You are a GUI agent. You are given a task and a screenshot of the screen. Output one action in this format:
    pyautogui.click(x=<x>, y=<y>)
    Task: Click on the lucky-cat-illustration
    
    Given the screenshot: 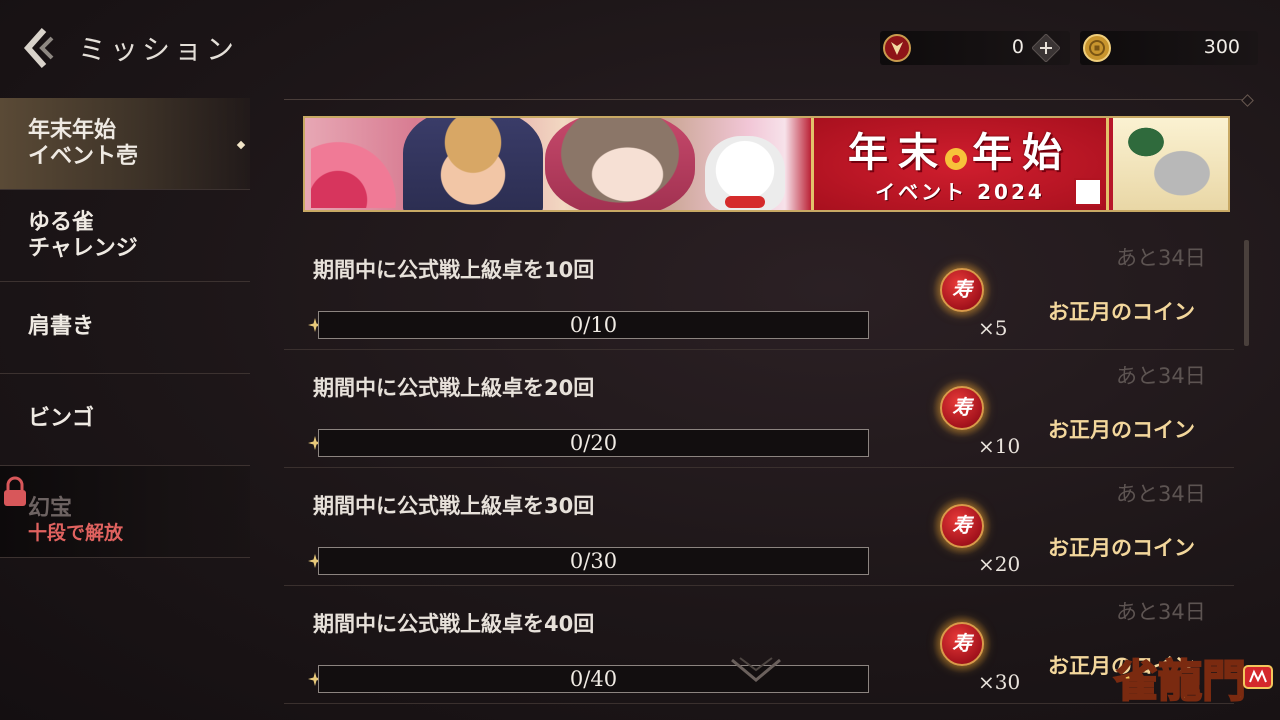 What is the action you would take?
    pyautogui.click(x=745, y=173)
    